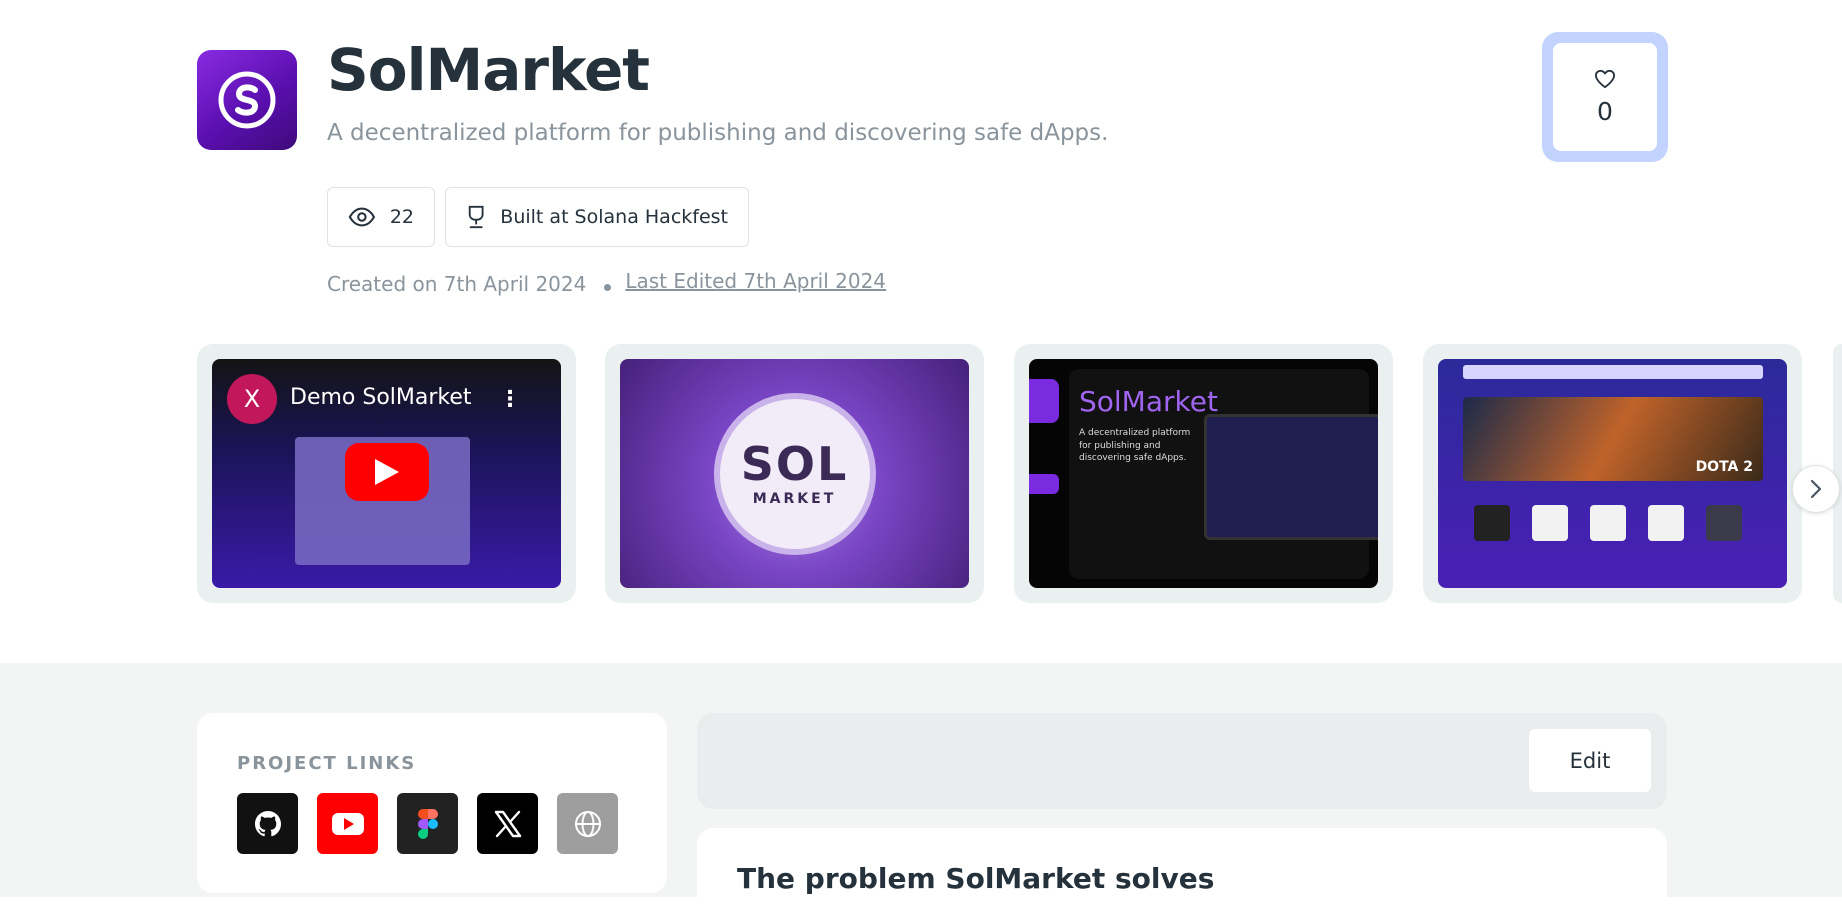 The image size is (1842, 908). Describe the element at coordinates (252, 399) in the screenshot. I see `channel-avatar: X` at that location.